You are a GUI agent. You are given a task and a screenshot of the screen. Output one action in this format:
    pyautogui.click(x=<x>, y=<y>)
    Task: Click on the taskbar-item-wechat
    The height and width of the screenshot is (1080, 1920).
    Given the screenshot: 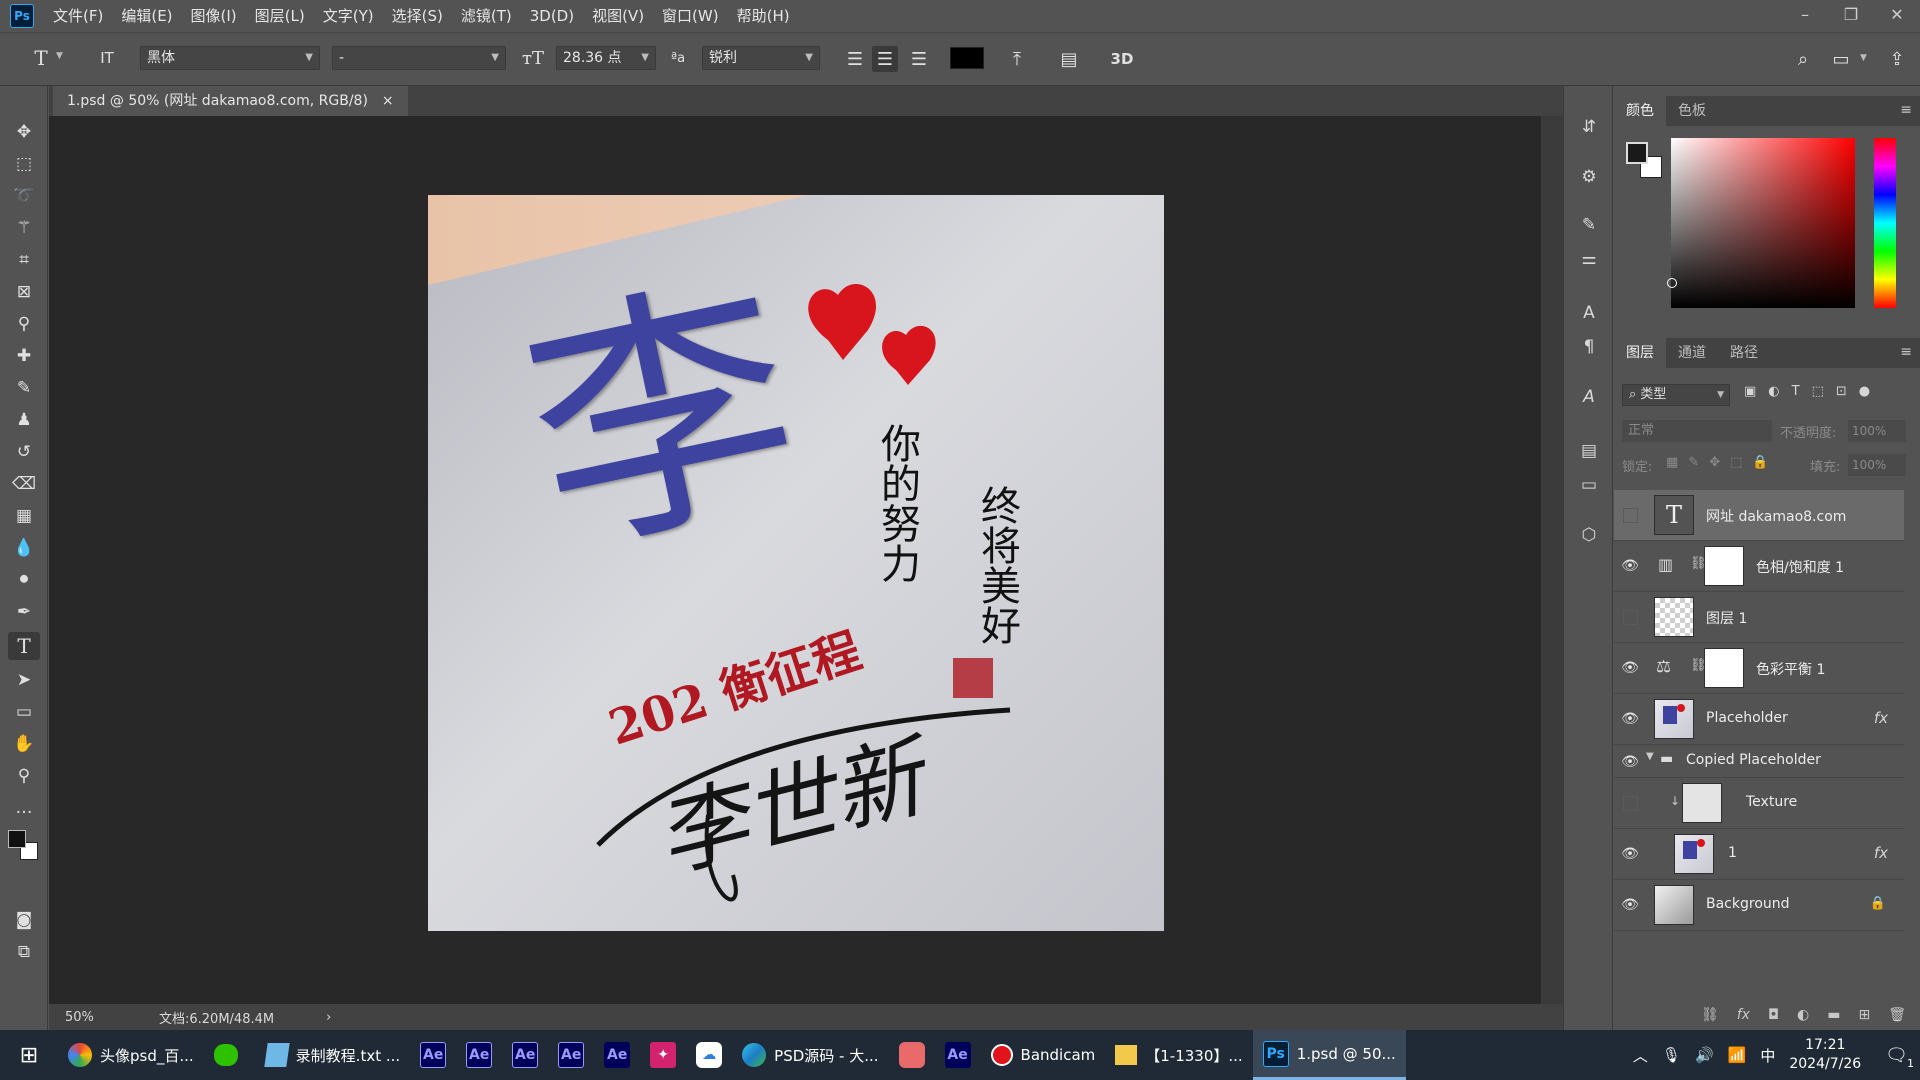 What is the action you would take?
    pyautogui.click(x=230, y=1055)
    